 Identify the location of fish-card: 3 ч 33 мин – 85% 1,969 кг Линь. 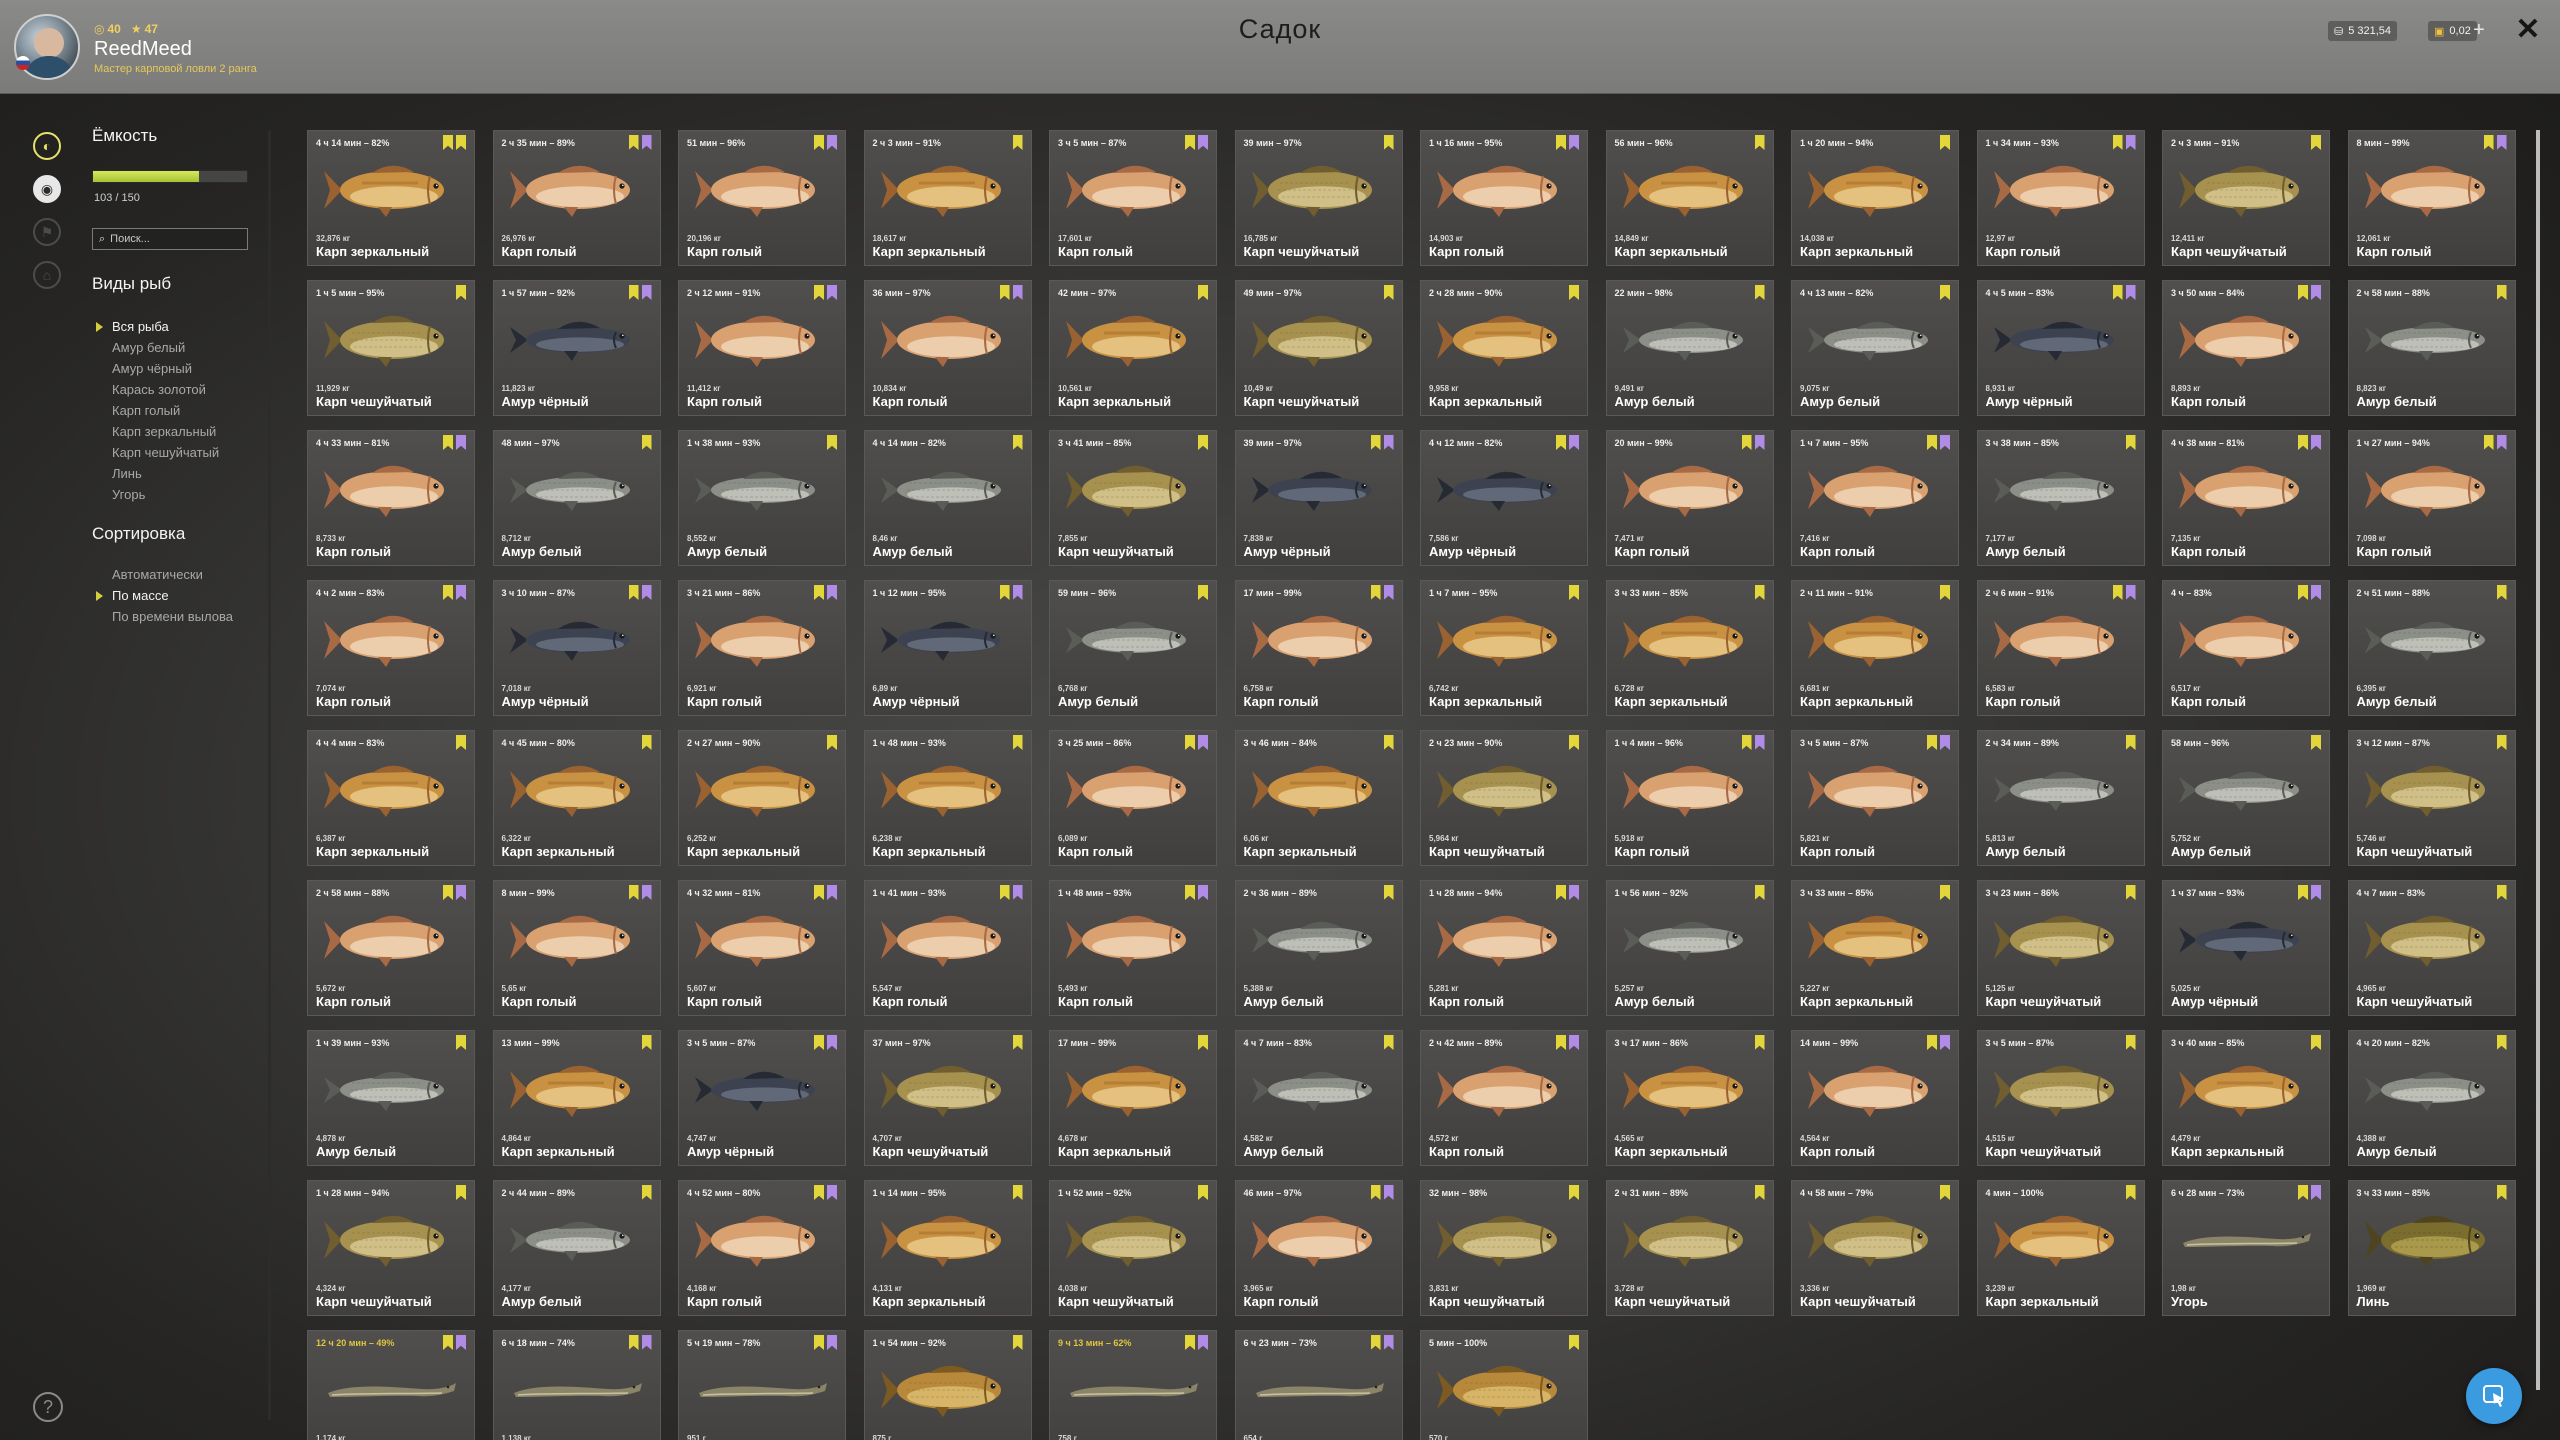
(2431, 1248).